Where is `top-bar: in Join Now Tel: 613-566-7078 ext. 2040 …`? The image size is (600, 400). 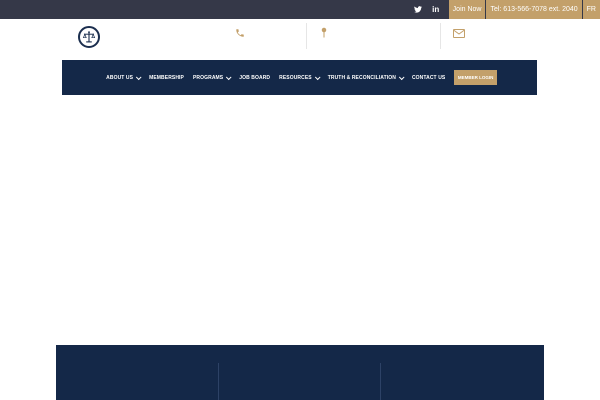
top-bar: in Join Now Tel: 613-566-7078 ext. 2040 … is located at coordinates (300, 9).